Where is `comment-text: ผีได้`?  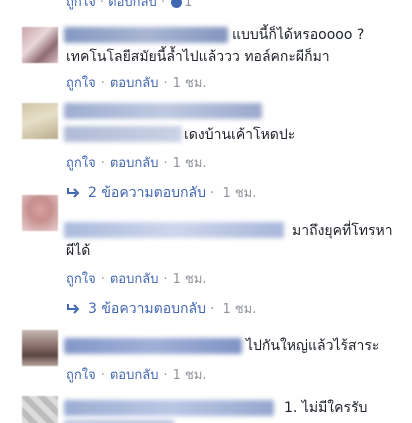 comment-text: ผีได้ is located at coordinates (78, 251).